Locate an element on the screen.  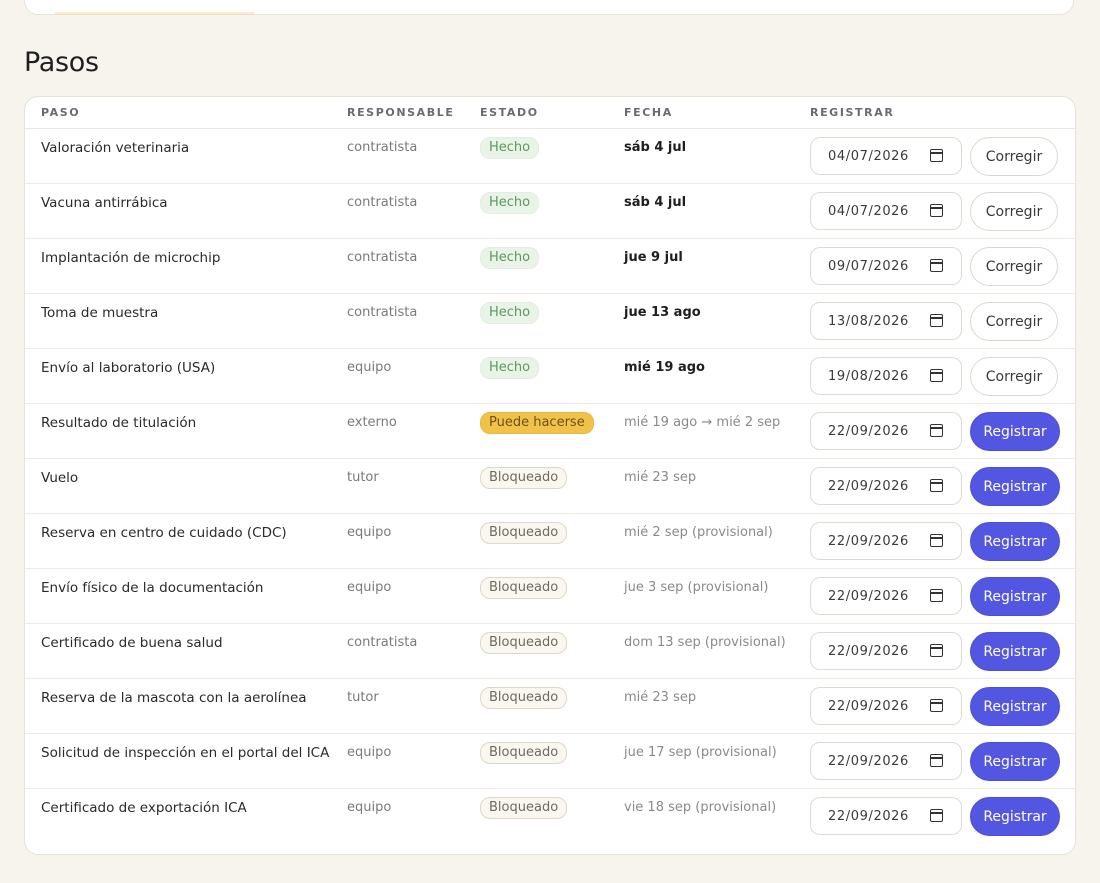
step-date: jue 13 ago is located at coordinates (662, 312).